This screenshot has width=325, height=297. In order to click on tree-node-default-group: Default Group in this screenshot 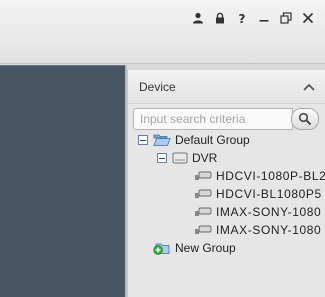, I will do `click(194, 140)`.